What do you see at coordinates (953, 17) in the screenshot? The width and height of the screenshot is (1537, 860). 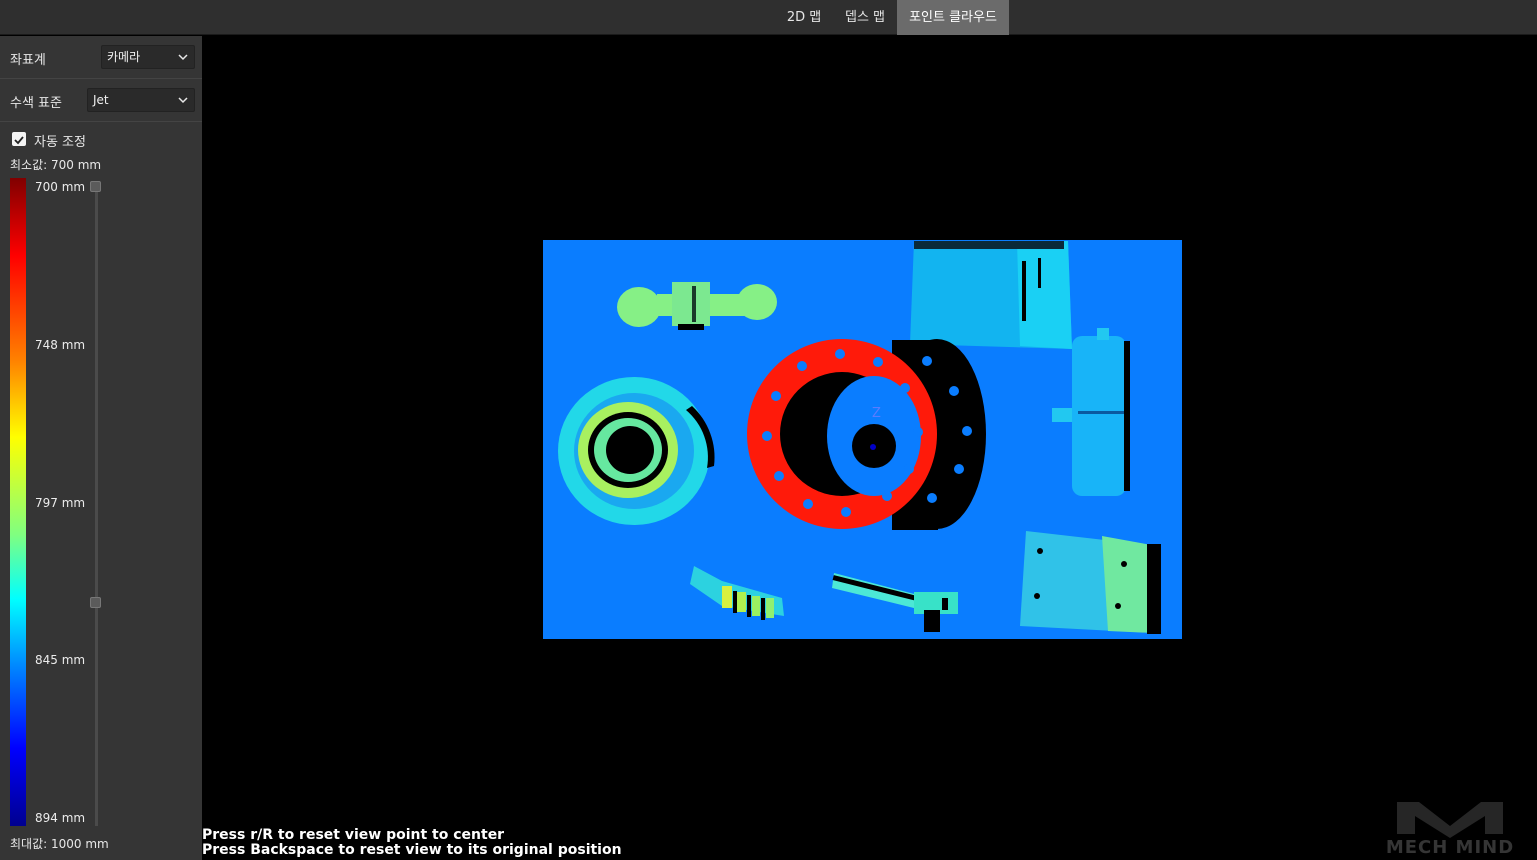 I see `tab-point-cloud: 포인트 클라우드` at bounding box center [953, 17].